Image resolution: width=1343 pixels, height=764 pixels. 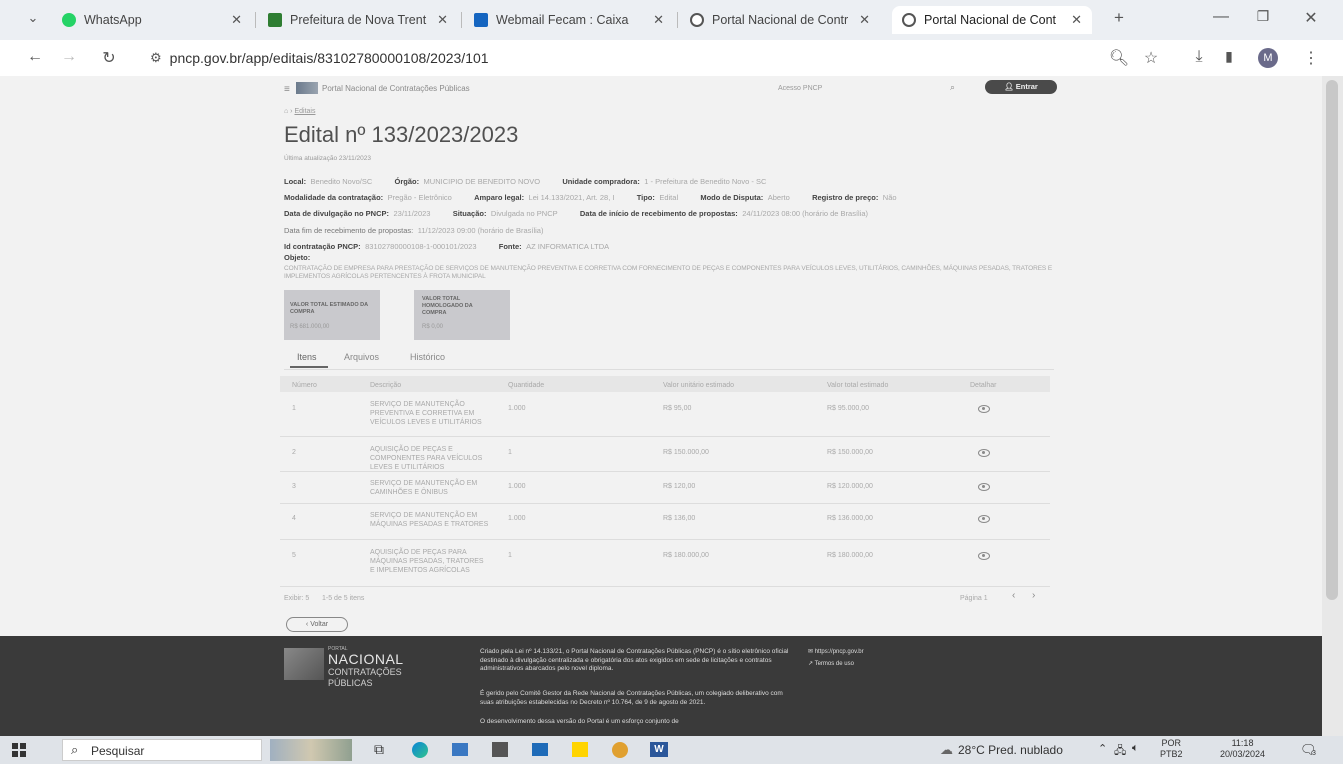 What do you see at coordinates (540, 749) in the screenshot?
I see `store-app-icon` at bounding box center [540, 749].